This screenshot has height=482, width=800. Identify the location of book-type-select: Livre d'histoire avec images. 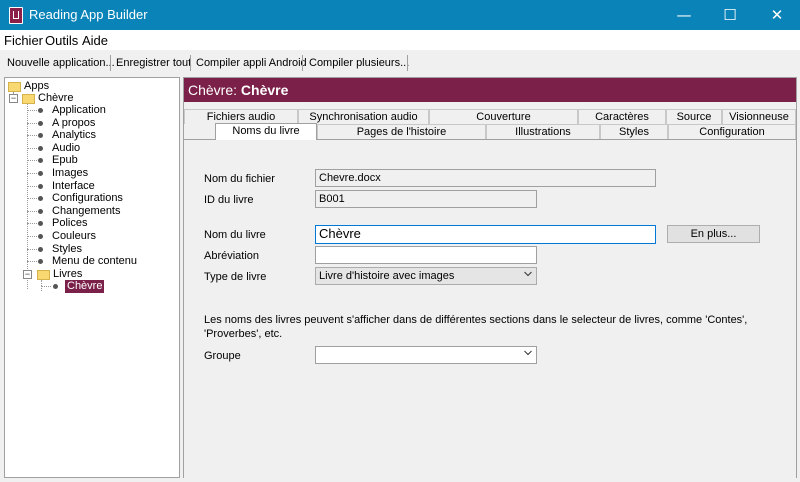
(426, 276).